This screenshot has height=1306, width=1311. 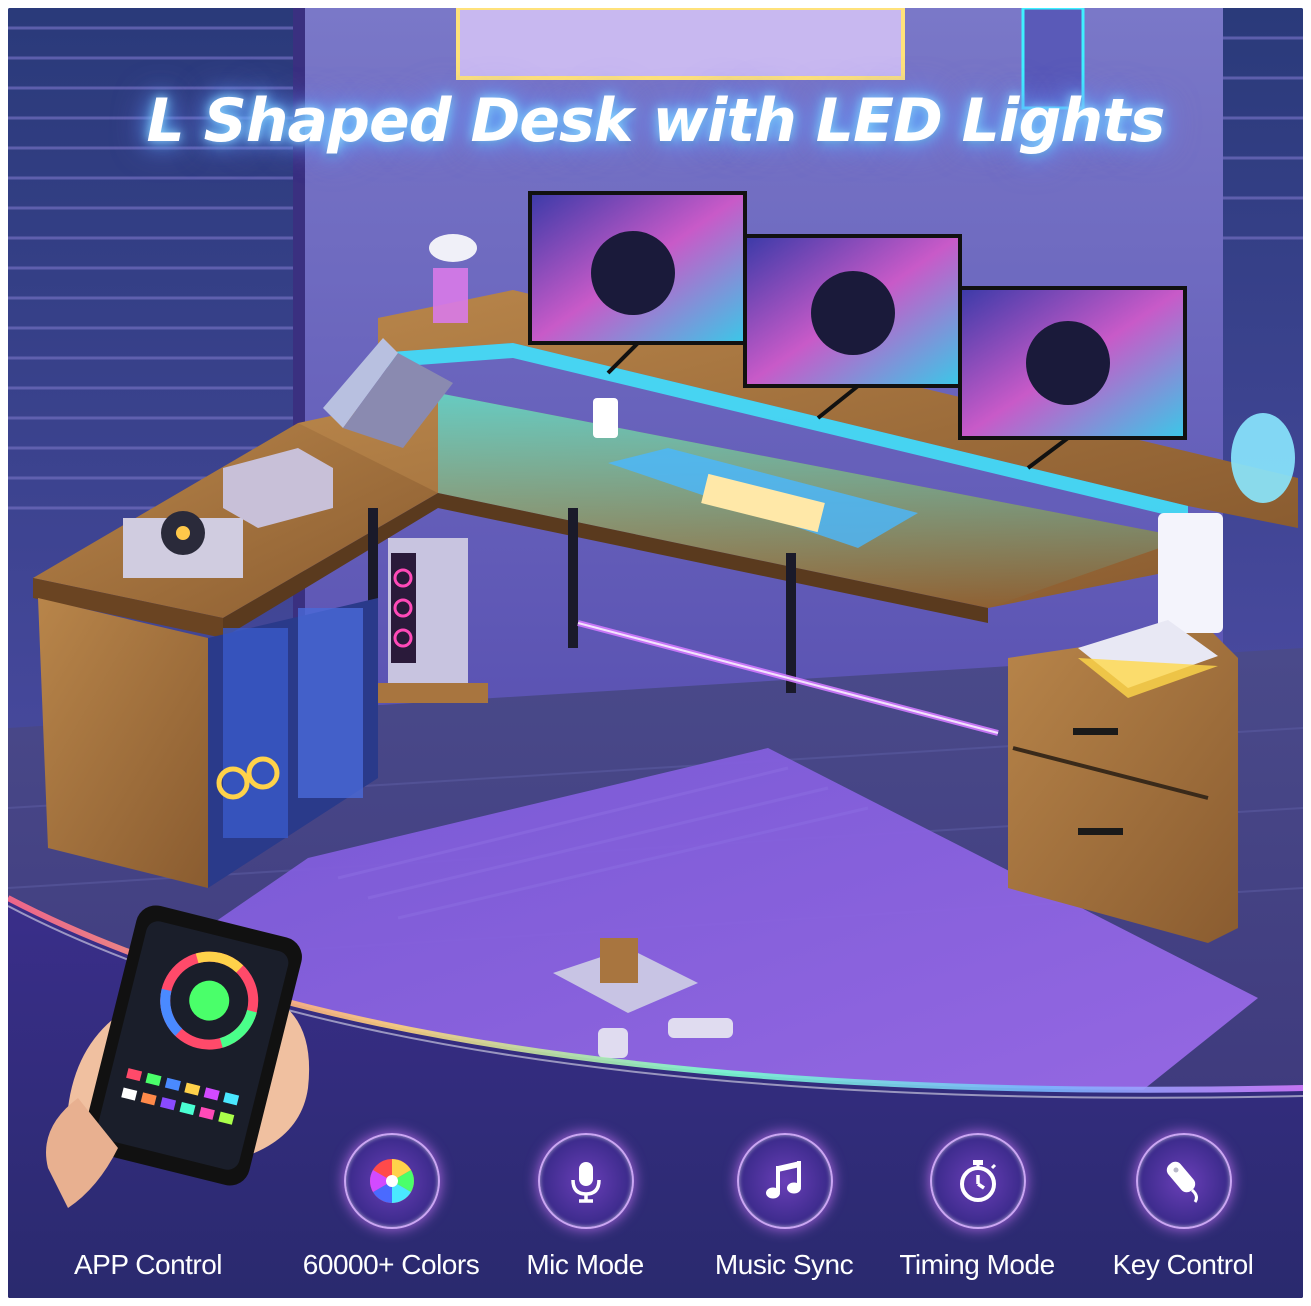 I want to click on feature-label: 60000+ Colors, so click(x=391, y=1264).